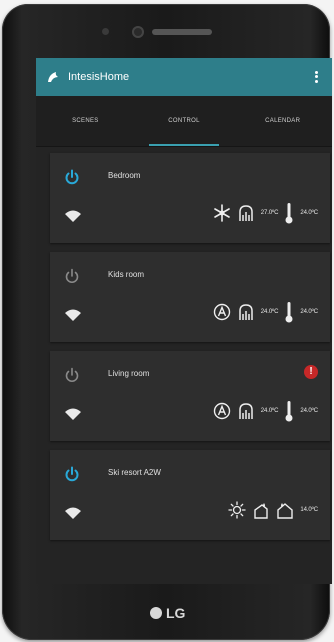 The image size is (334, 642). What do you see at coordinates (190, 198) in the screenshot?
I see `room-card-bedroom: Bedroom 27.0ºC 24.0ºC` at bounding box center [190, 198].